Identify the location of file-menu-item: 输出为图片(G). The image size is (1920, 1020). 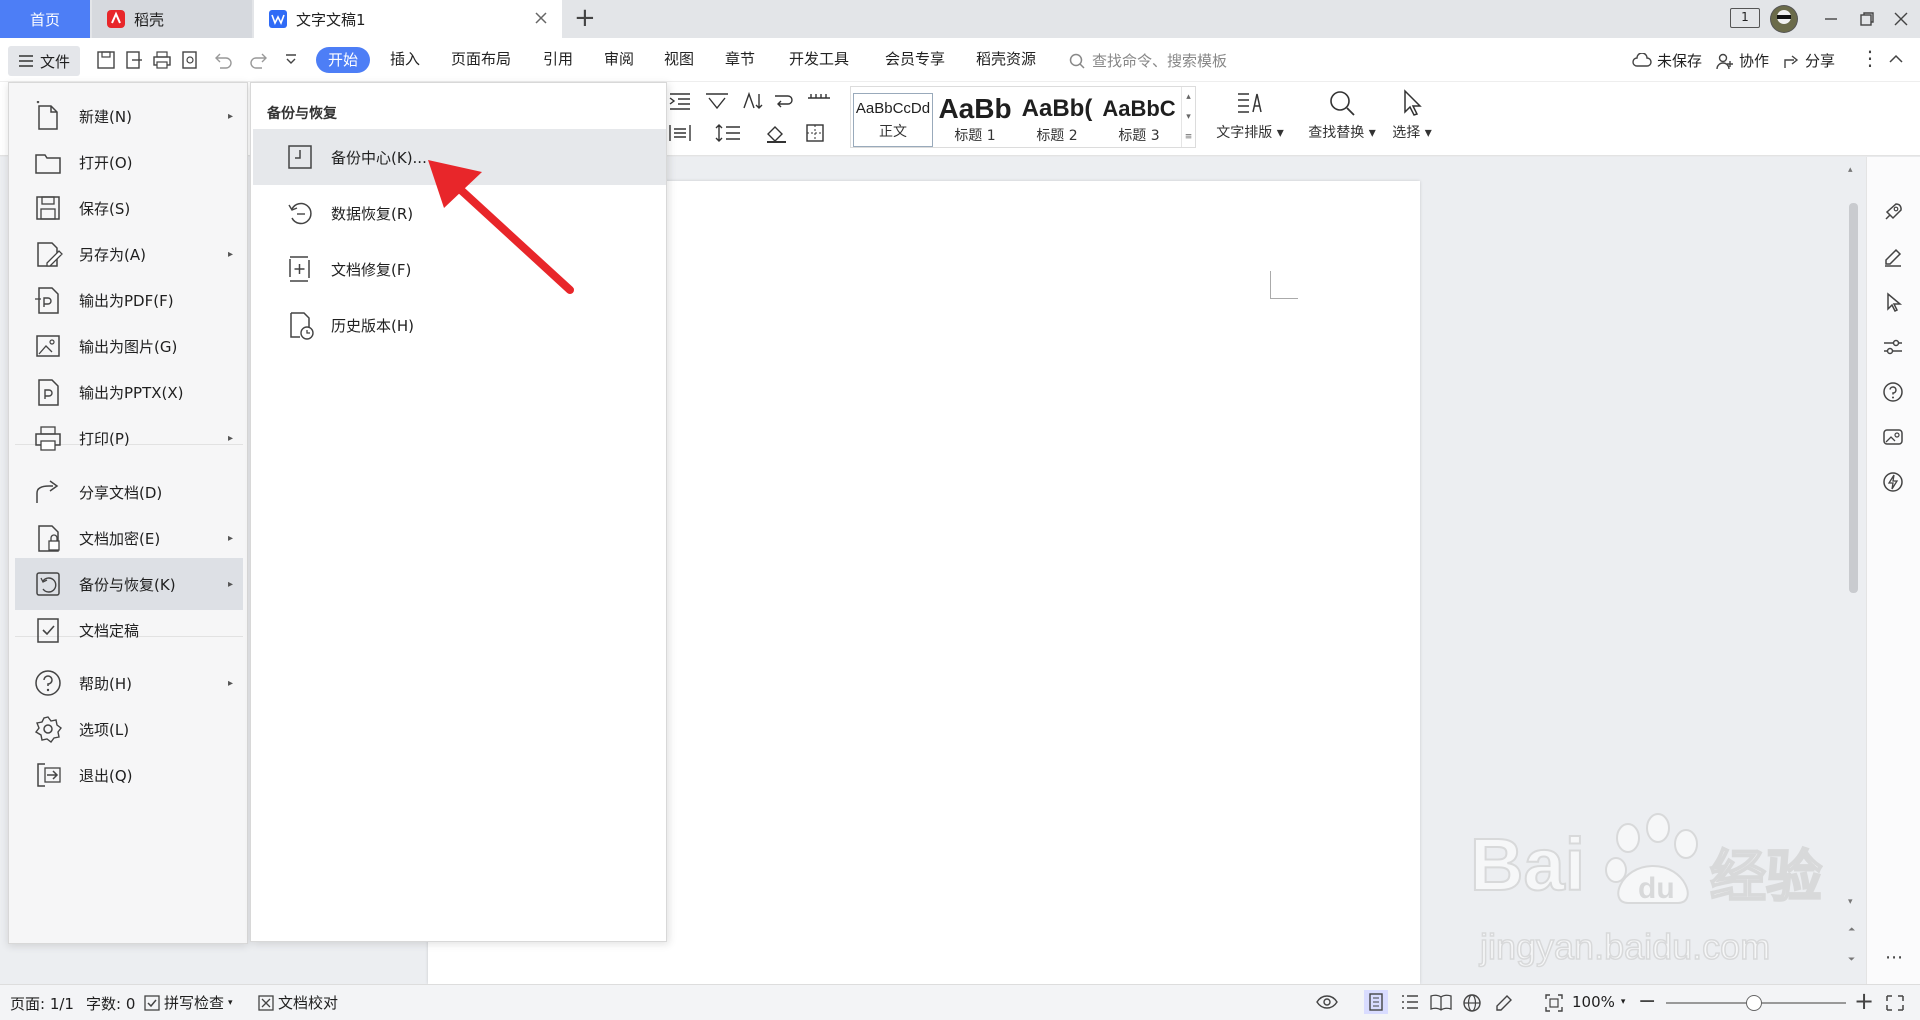
(129, 346).